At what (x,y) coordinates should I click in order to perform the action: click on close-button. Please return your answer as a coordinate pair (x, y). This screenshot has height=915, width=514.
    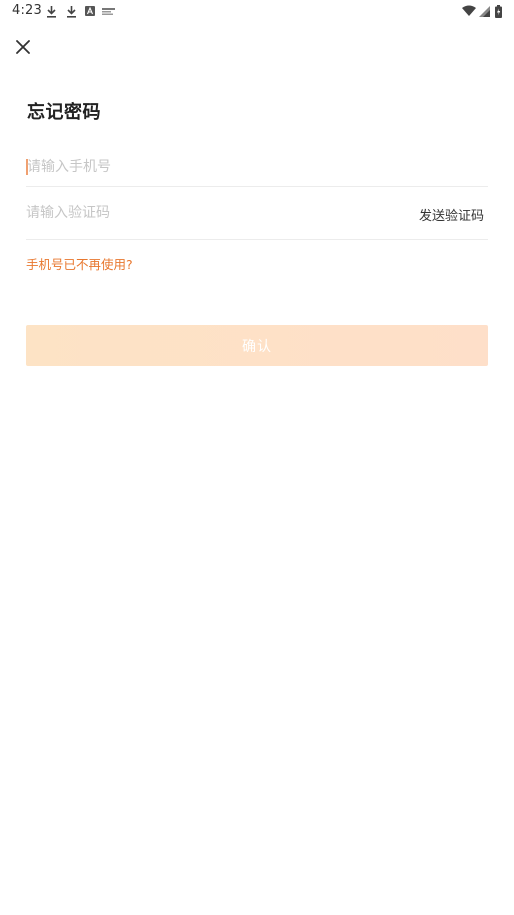
    Looking at the image, I should click on (23, 47).